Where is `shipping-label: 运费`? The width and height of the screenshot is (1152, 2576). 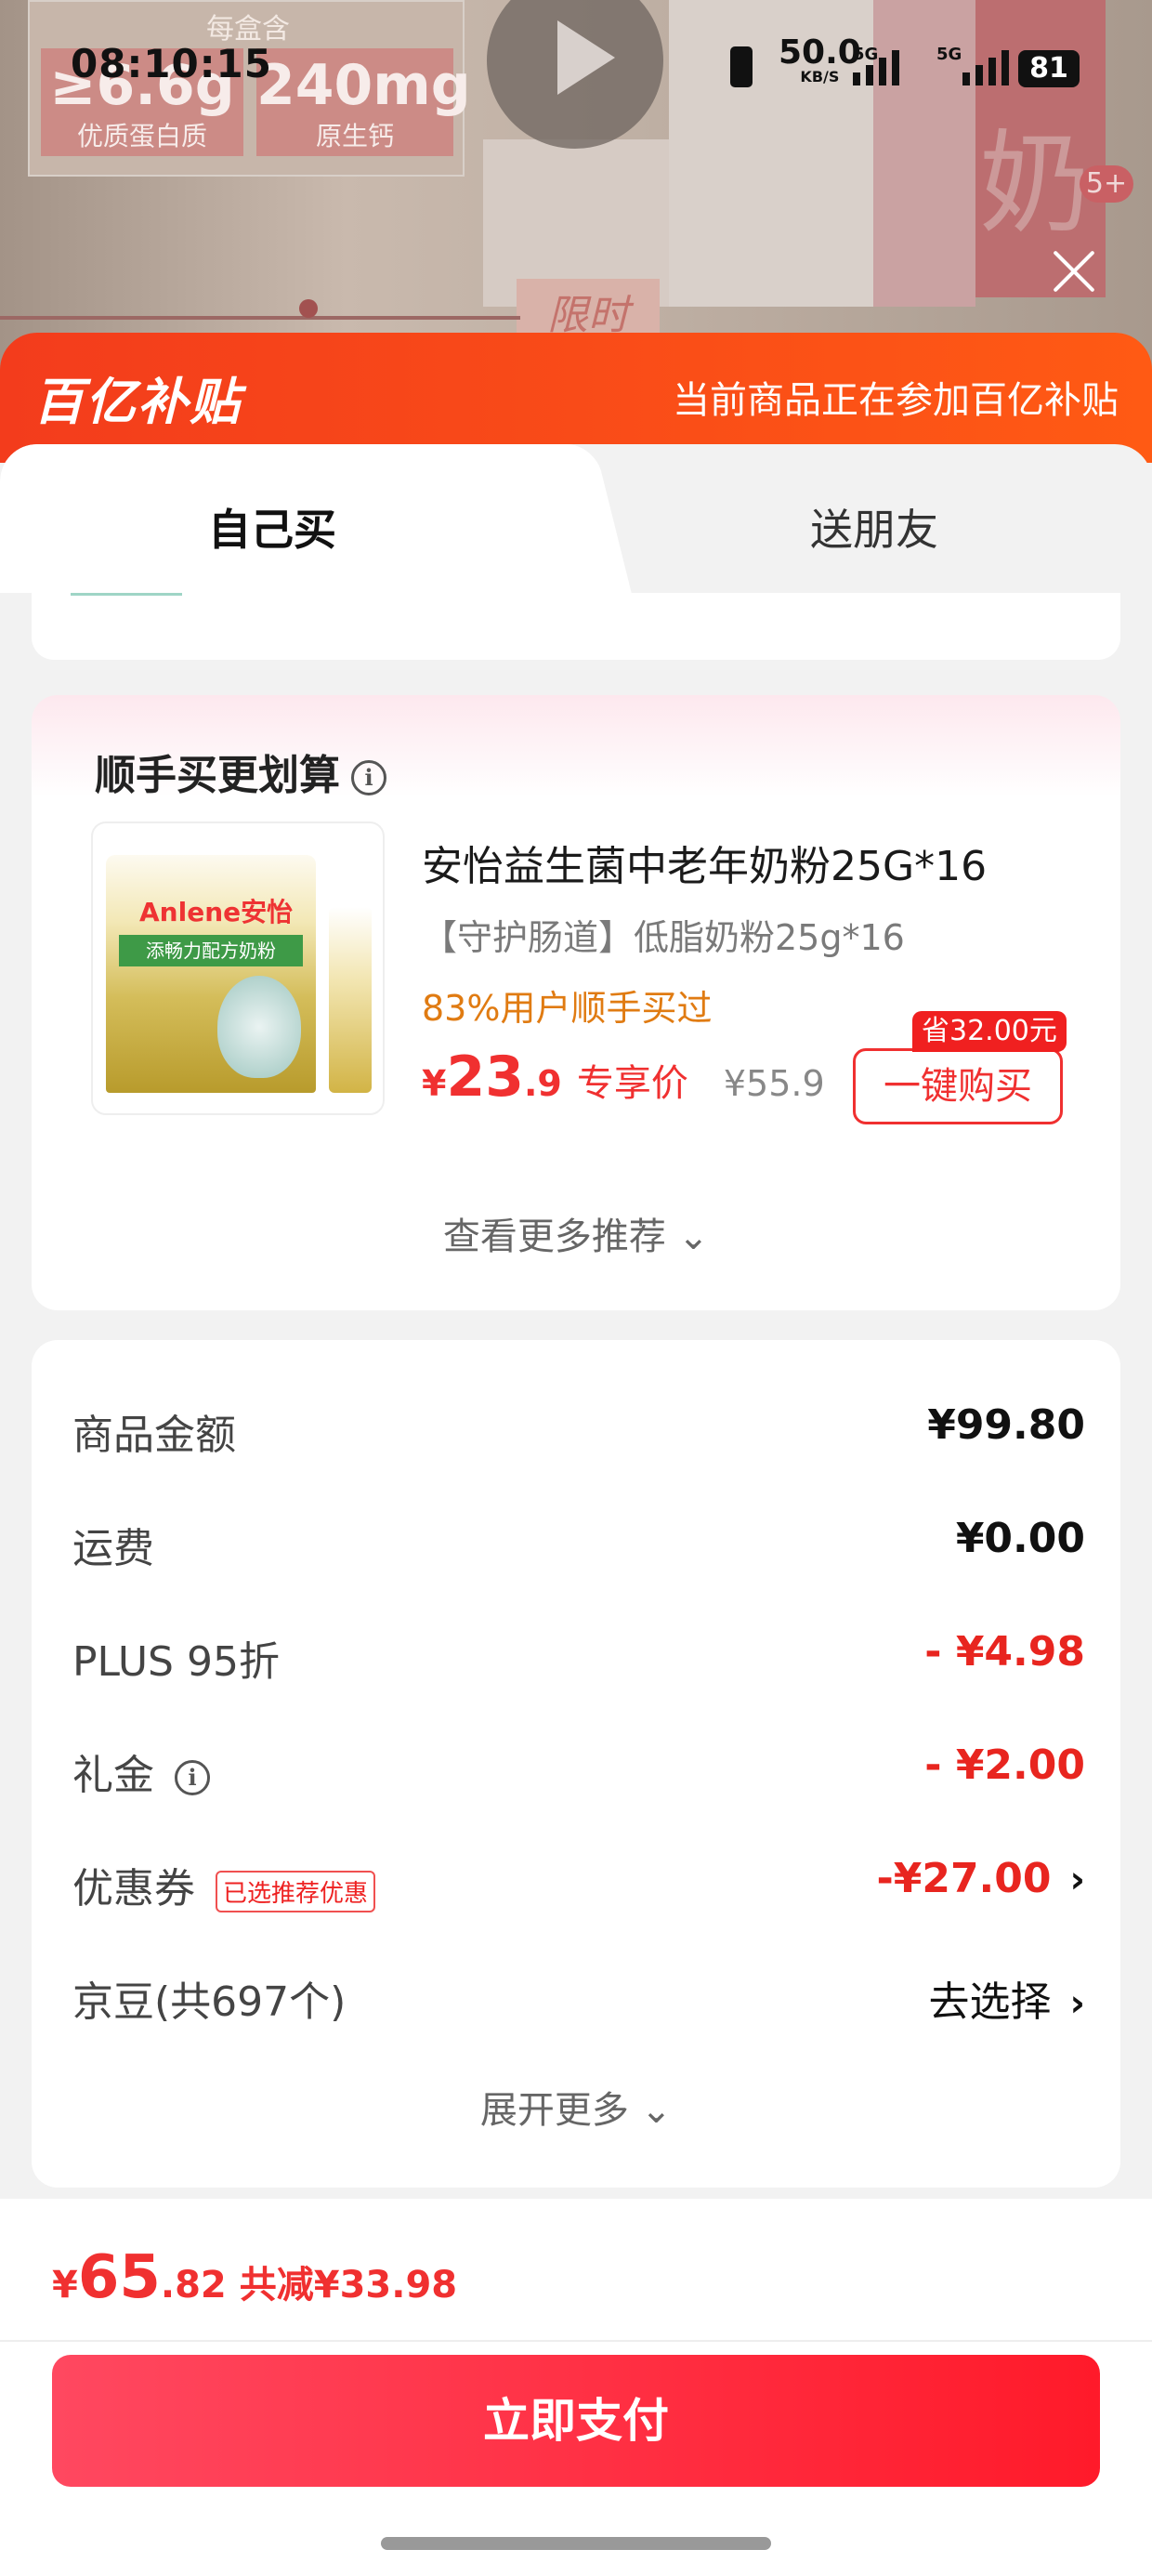
shipping-label: 运费 is located at coordinates (113, 1548).